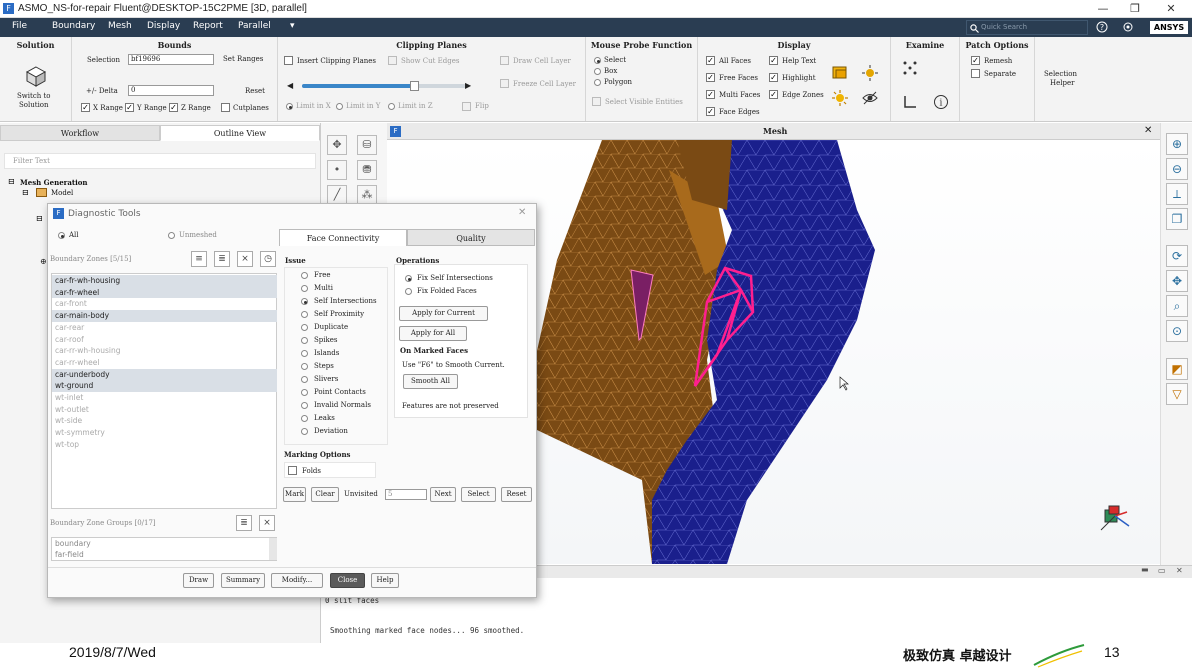 The width and height of the screenshot is (1192, 671). Describe the element at coordinates (1177, 194) in the screenshot. I see `axis-view-icon: ⟂` at that location.